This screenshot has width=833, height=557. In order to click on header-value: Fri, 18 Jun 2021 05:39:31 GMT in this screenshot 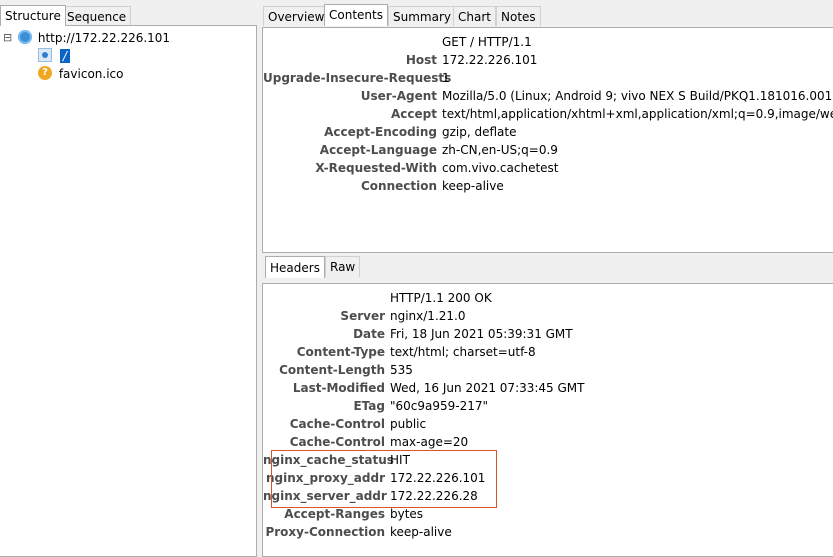, I will do `click(481, 334)`.